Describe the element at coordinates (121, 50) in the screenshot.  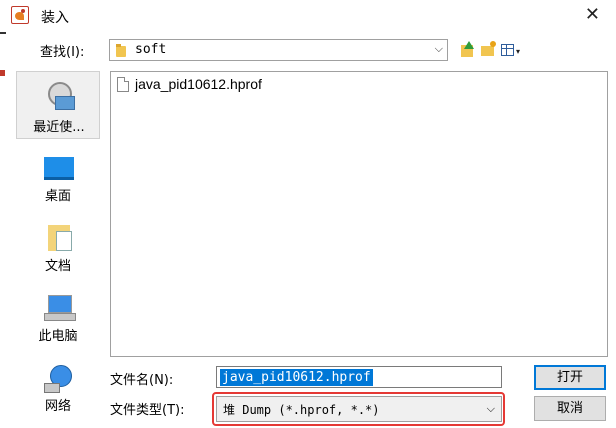
I see `folder-icon` at that location.